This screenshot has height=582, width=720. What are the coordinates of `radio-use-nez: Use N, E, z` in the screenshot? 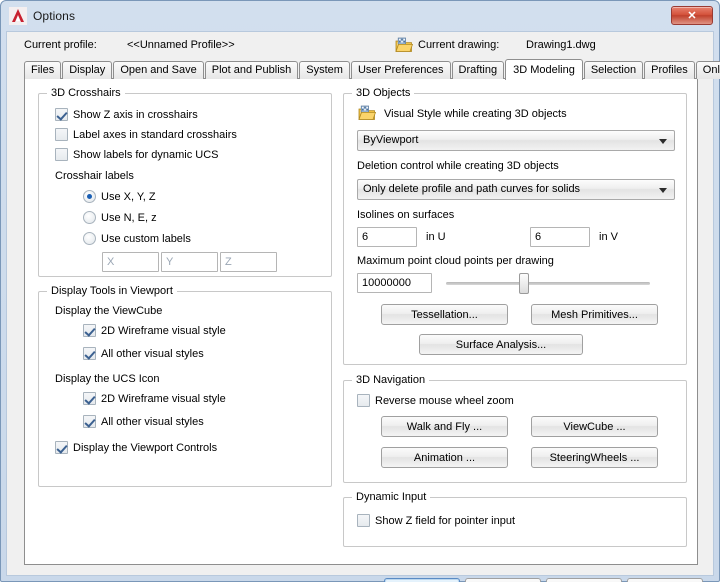 It's located at (120, 217).